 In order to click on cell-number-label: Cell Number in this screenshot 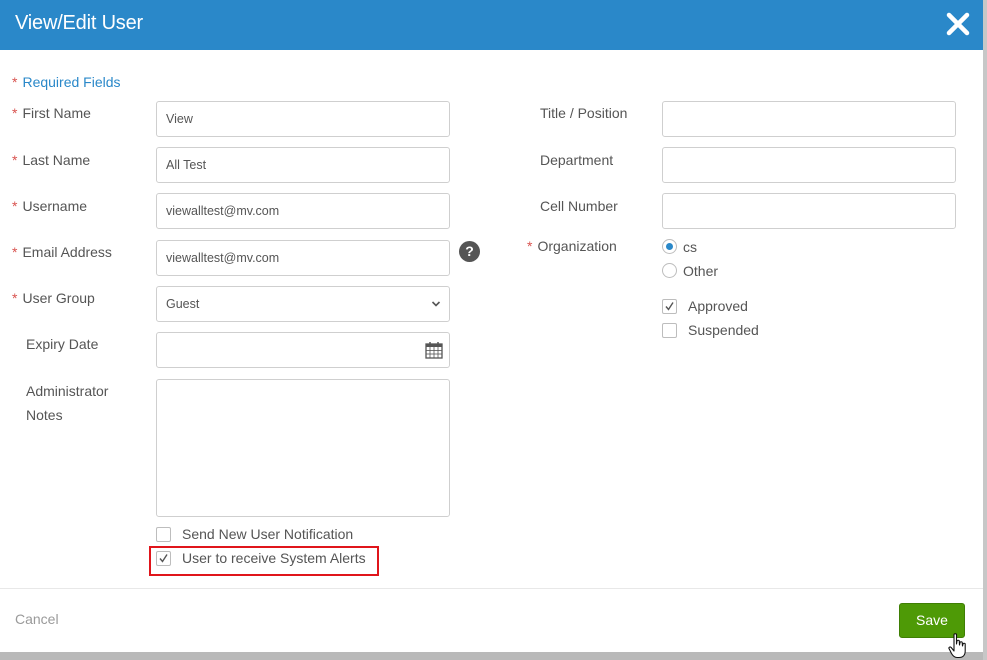, I will do `click(579, 206)`.